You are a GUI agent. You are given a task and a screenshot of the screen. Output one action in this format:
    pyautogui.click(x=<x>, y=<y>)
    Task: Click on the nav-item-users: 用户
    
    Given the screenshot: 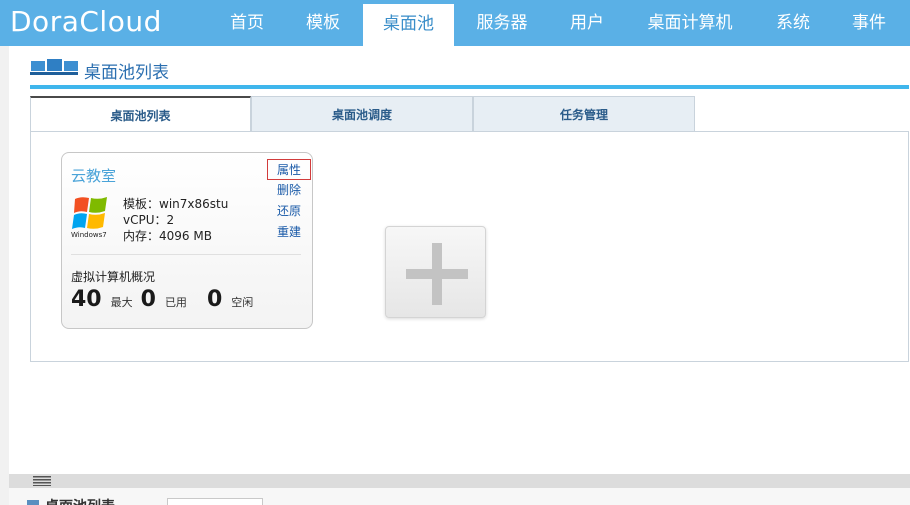 What is the action you would take?
    pyautogui.click(x=587, y=23)
    